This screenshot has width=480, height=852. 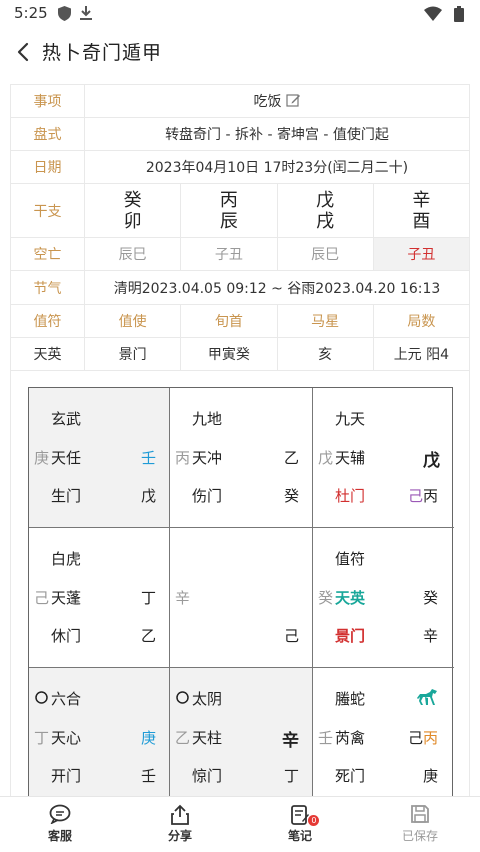 What do you see at coordinates (132, 200) in the screenshot?
I see `year-stem: 癸` at bounding box center [132, 200].